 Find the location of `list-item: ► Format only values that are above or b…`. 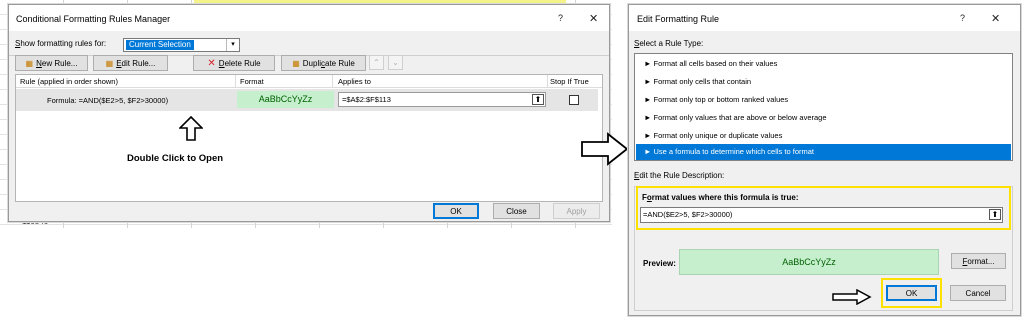

list-item: ► Format only values that are above or b… is located at coordinates (823, 118).